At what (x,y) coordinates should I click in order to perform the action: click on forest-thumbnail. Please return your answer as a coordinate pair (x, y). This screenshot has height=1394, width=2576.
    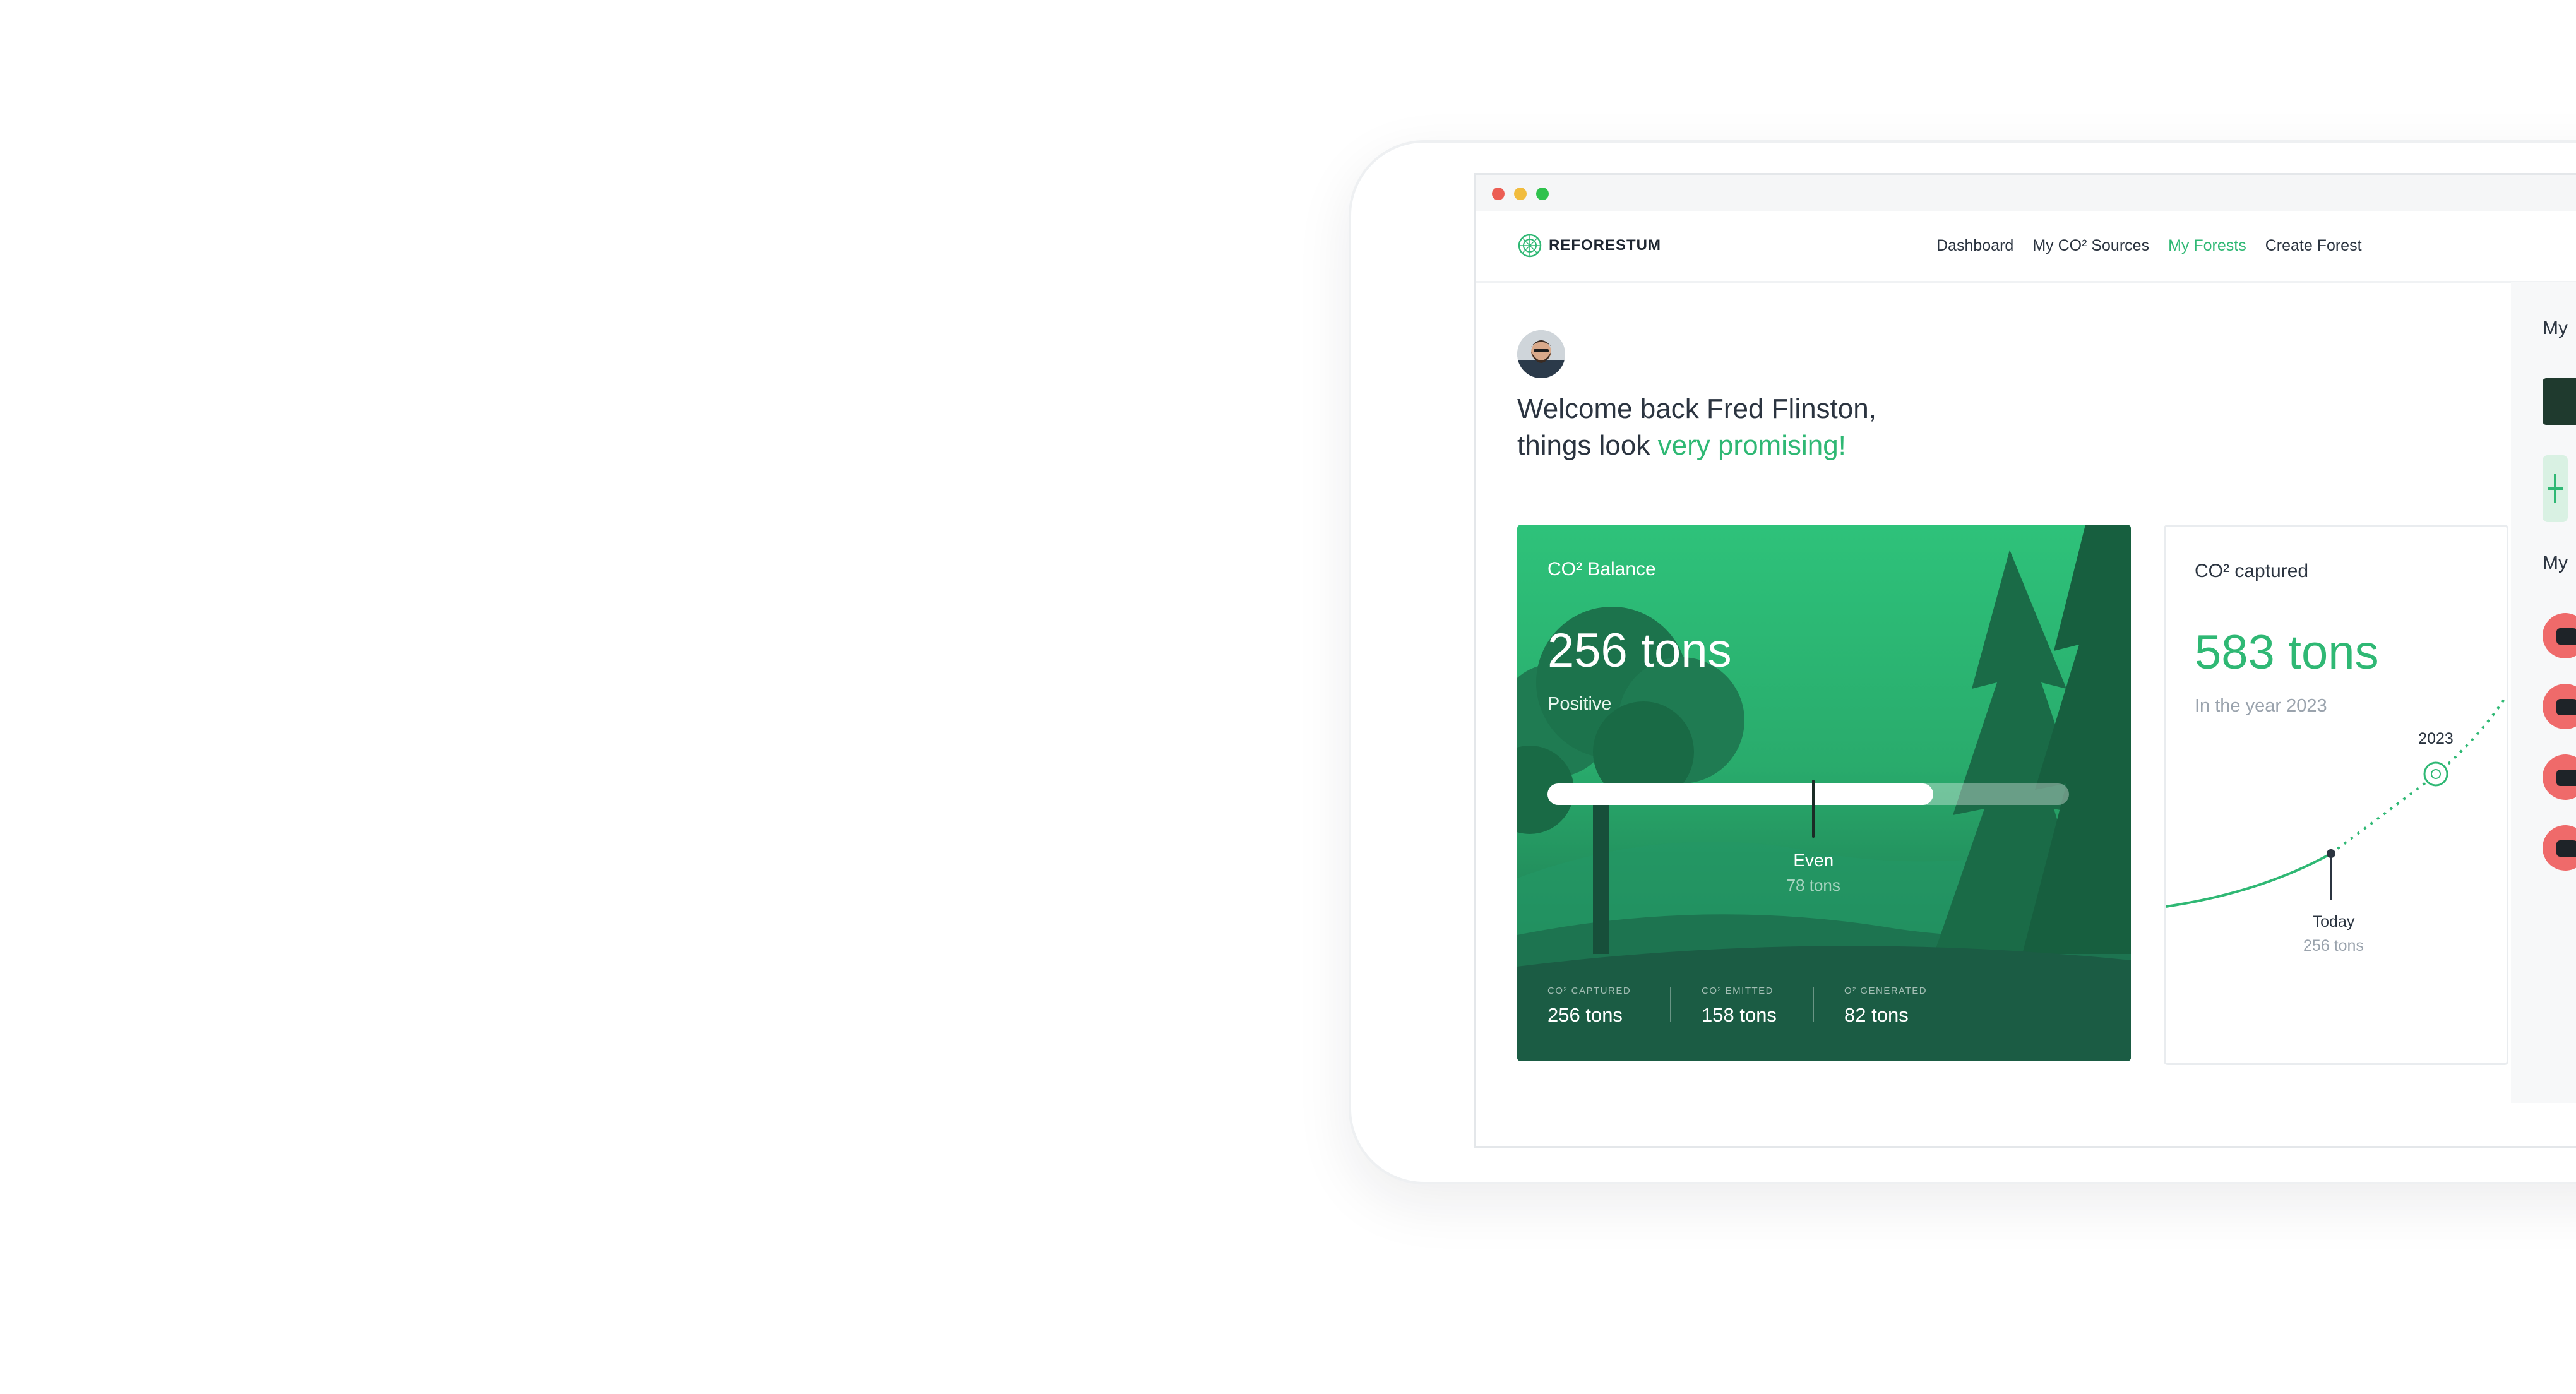
    Looking at the image, I should click on (2559, 401).